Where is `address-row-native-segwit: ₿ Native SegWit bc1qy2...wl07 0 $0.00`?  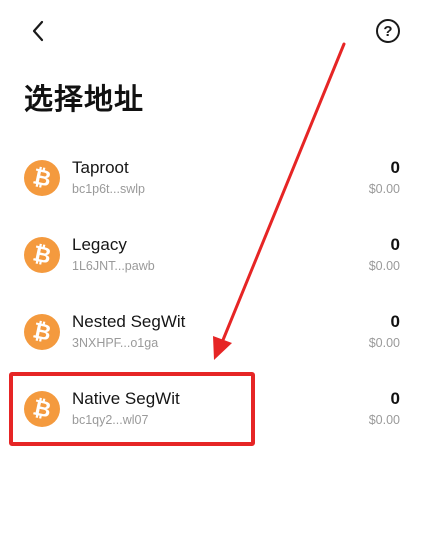 address-row-native-segwit: ₿ Native SegWit bc1qy2...wl07 0 $0.00 is located at coordinates (213, 410).